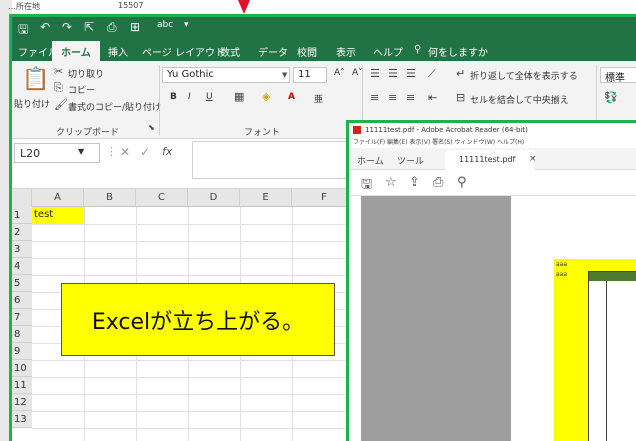 Image resolution: width=636 pixels, height=441 pixels. What do you see at coordinates (135, 27) in the screenshot?
I see `quick-access-icon: ⊞` at bounding box center [135, 27].